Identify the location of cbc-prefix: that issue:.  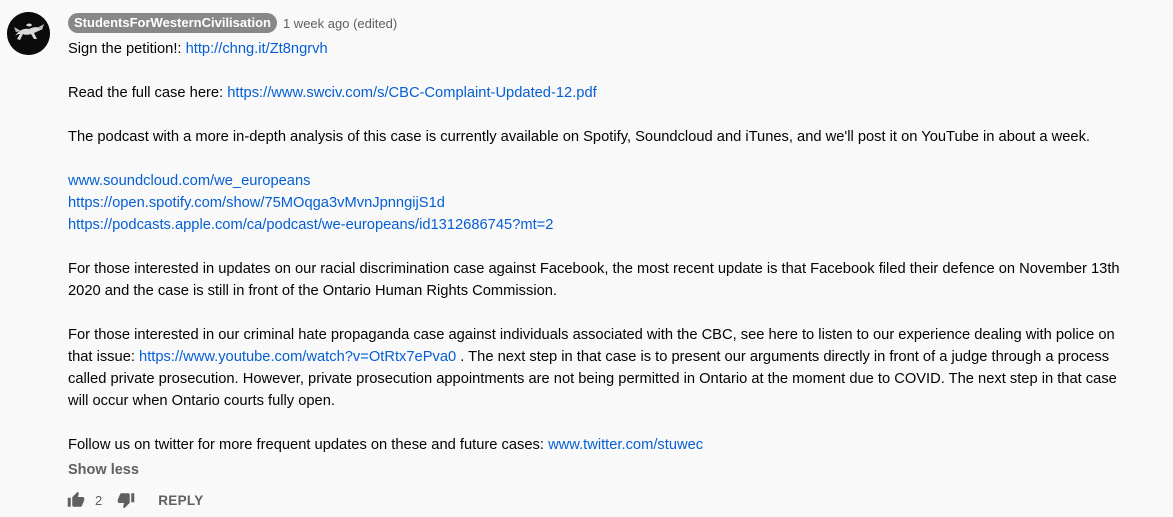
(104, 357).